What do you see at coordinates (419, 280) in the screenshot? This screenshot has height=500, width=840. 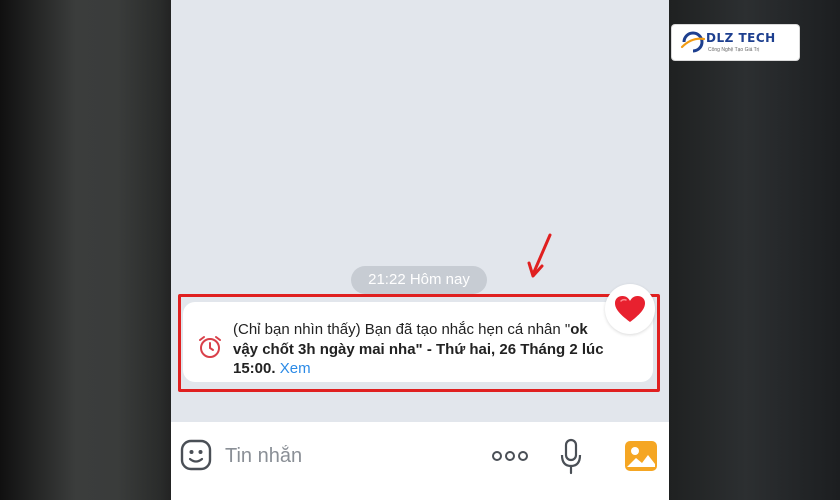 I see `timestamp-badge: 21:22 Hôm nay` at bounding box center [419, 280].